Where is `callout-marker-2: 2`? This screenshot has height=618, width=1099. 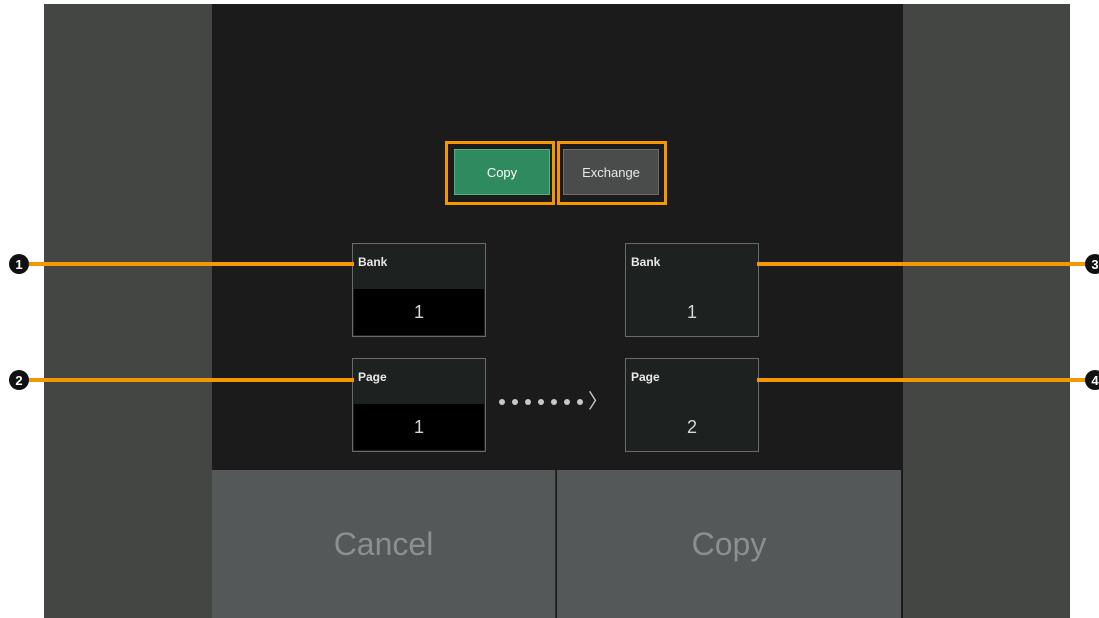
callout-marker-2: 2 is located at coordinates (19, 380).